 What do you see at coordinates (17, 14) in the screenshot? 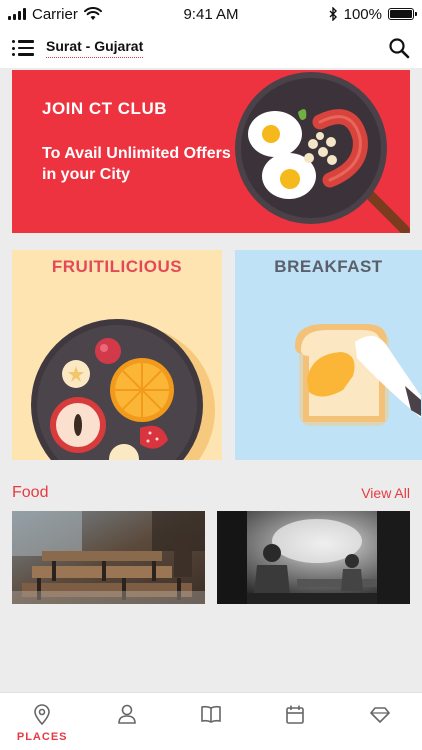
I see `signal-icon` at bounding box center [17, 14].